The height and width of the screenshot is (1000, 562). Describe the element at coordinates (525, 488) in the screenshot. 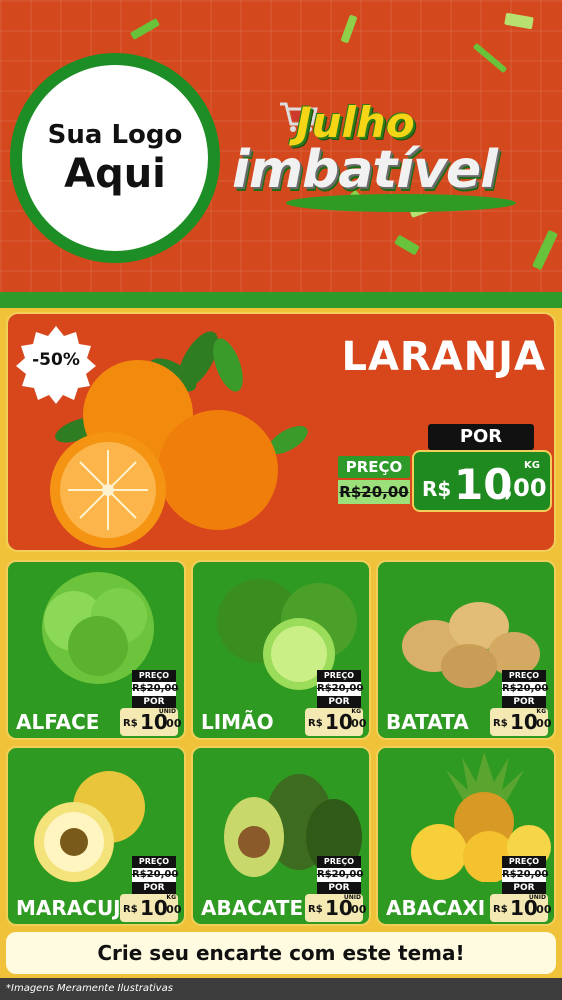

I see `hero-price-dec: ,00` at that location.